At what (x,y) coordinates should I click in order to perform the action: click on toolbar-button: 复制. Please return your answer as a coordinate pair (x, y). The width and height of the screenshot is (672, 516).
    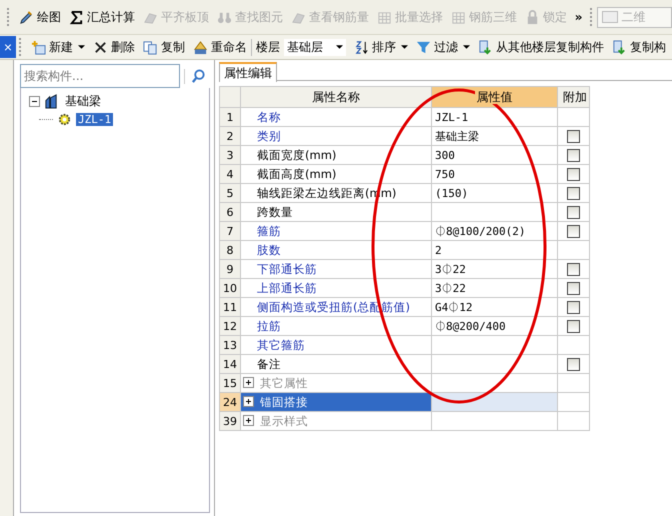
    Looking at the image, I should click on (164, 47).